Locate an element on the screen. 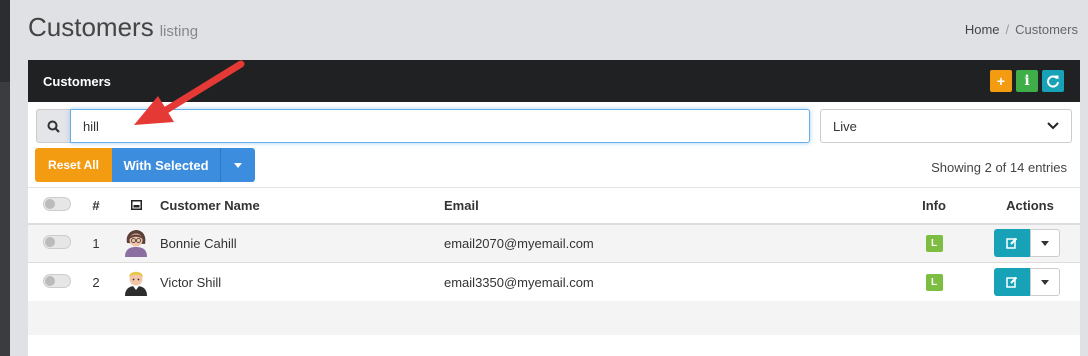 This screenshot has width=1088, height=356. col-info: Info is located at coordinates (934, 205).